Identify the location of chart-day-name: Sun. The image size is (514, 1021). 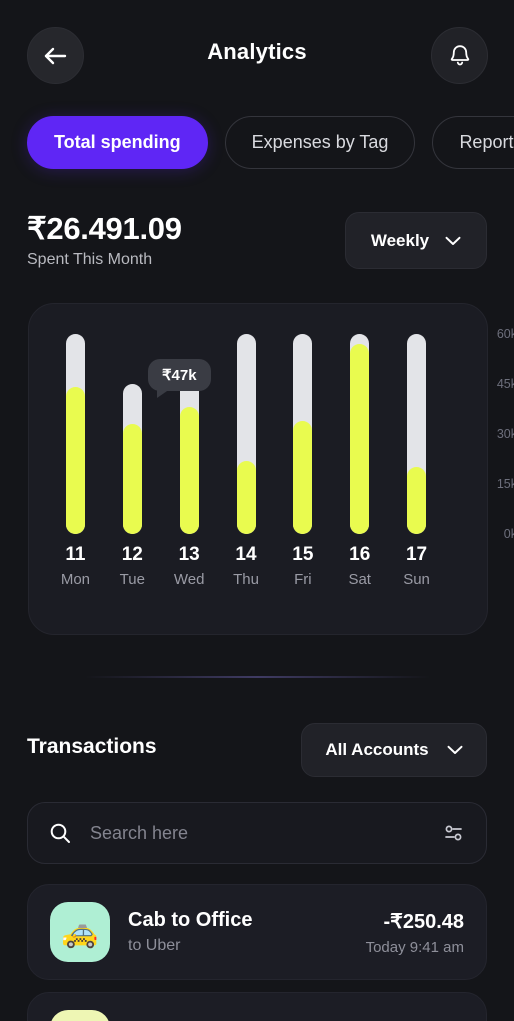
(416, 579).